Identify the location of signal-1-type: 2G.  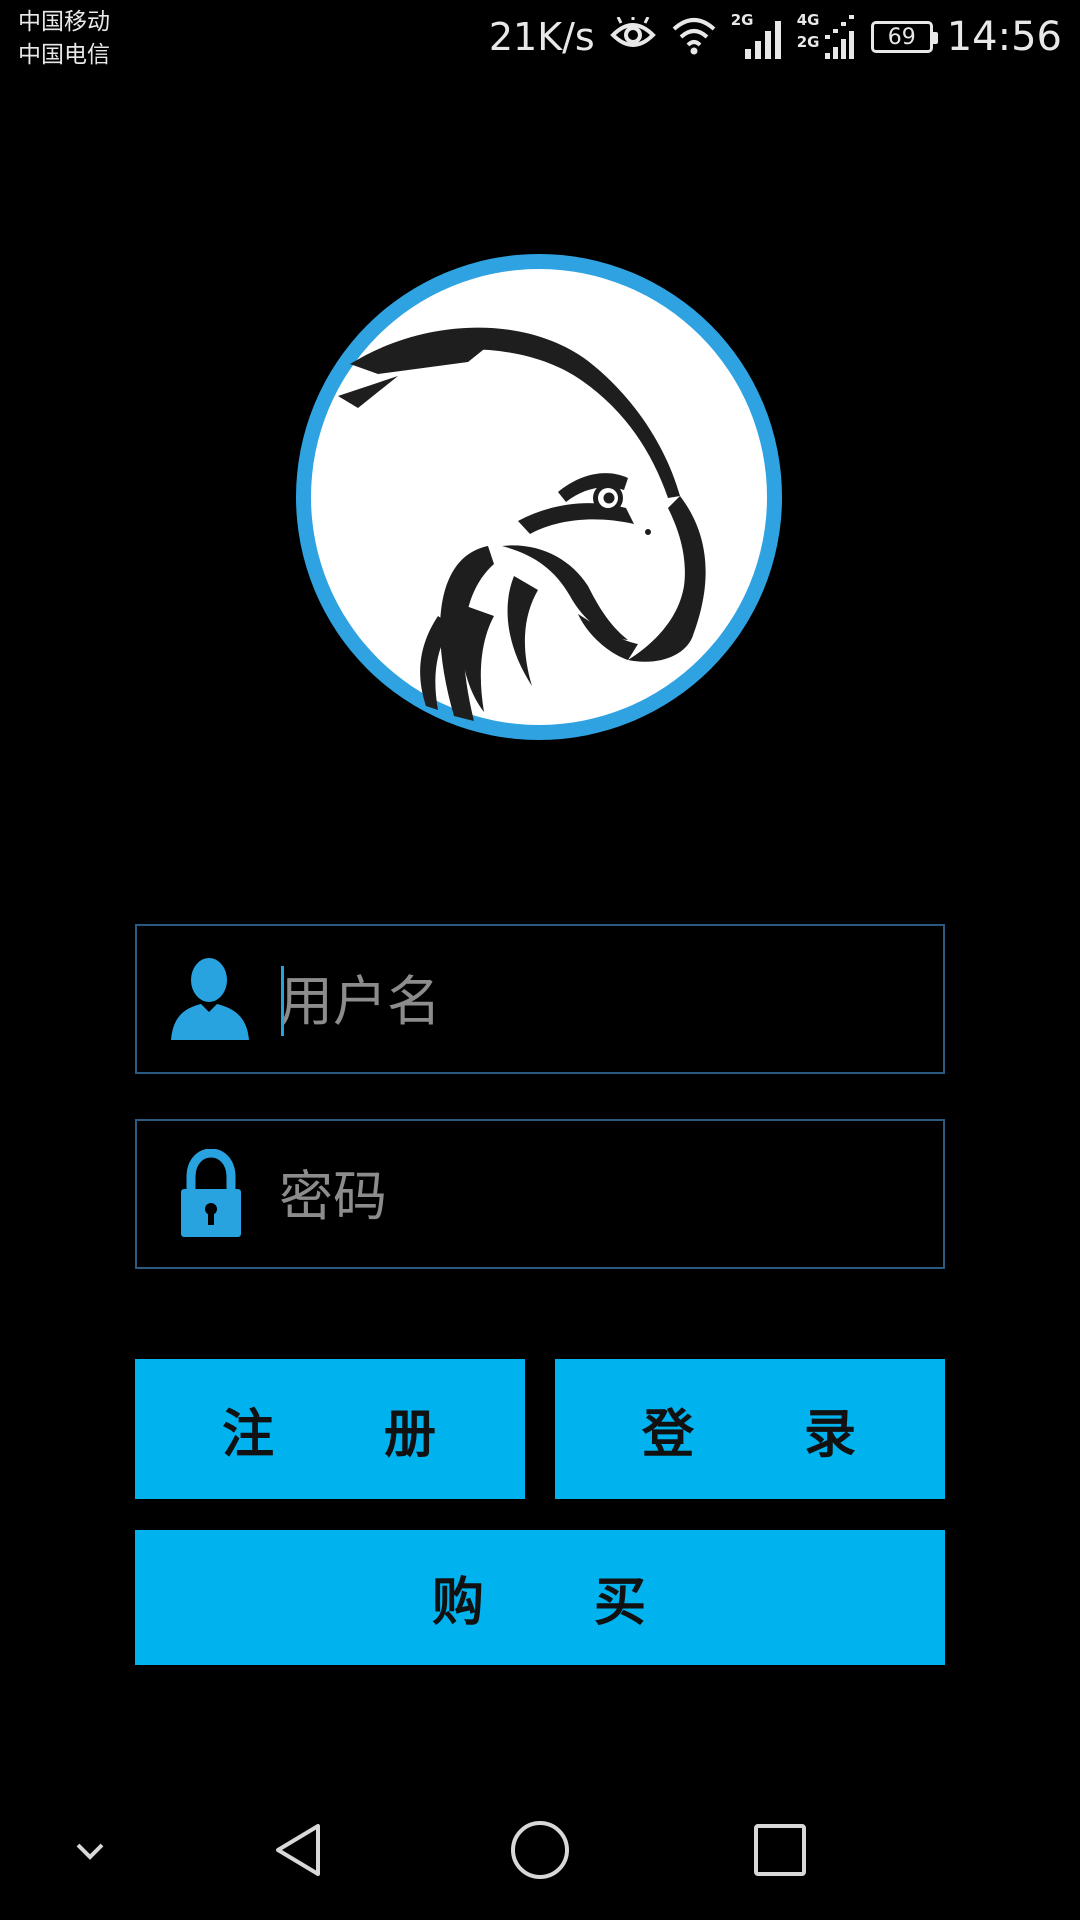
(742, 20).